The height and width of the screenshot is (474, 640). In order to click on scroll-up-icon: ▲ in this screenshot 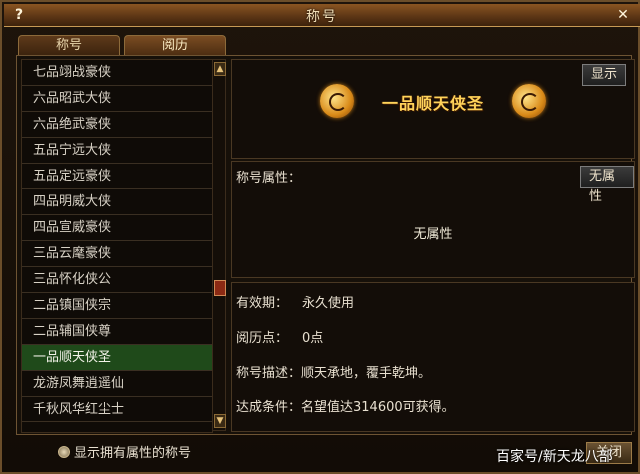, I will do `click(220, 69)`.